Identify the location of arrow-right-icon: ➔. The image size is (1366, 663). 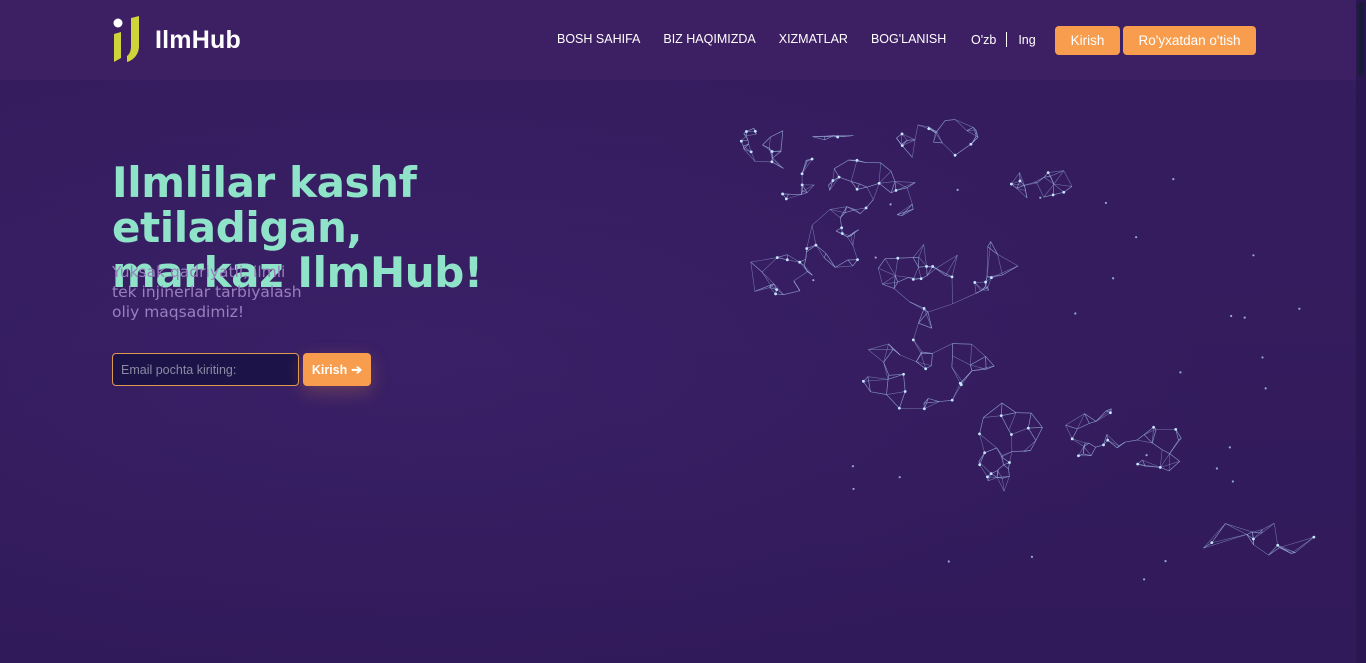
(357, 369).